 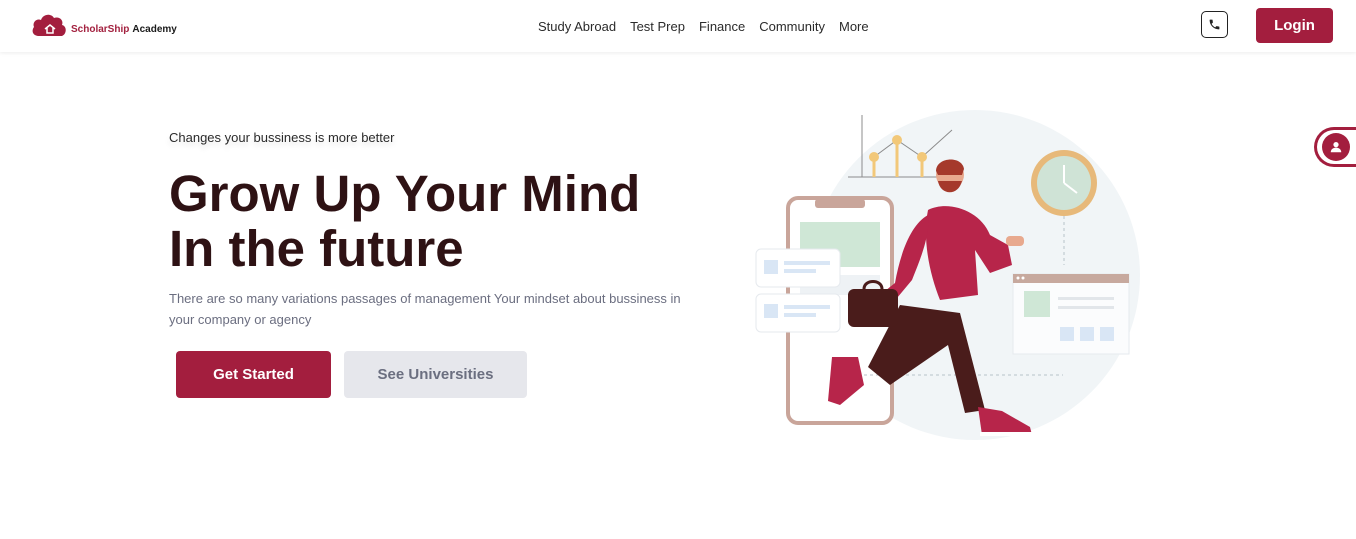 What do you see at coordinates (100, 29) in the screenshot?
I see `logo-brand: ScholarShip` at bounding box center [100, 29].